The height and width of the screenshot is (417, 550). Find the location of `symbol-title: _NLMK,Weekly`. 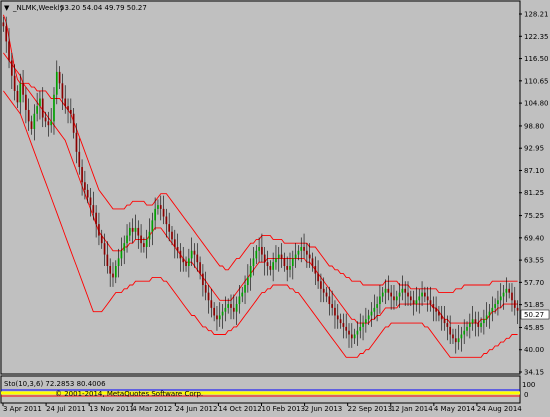

symbol-title: _NLMK,Weekly is located at coordinates (38, 8).